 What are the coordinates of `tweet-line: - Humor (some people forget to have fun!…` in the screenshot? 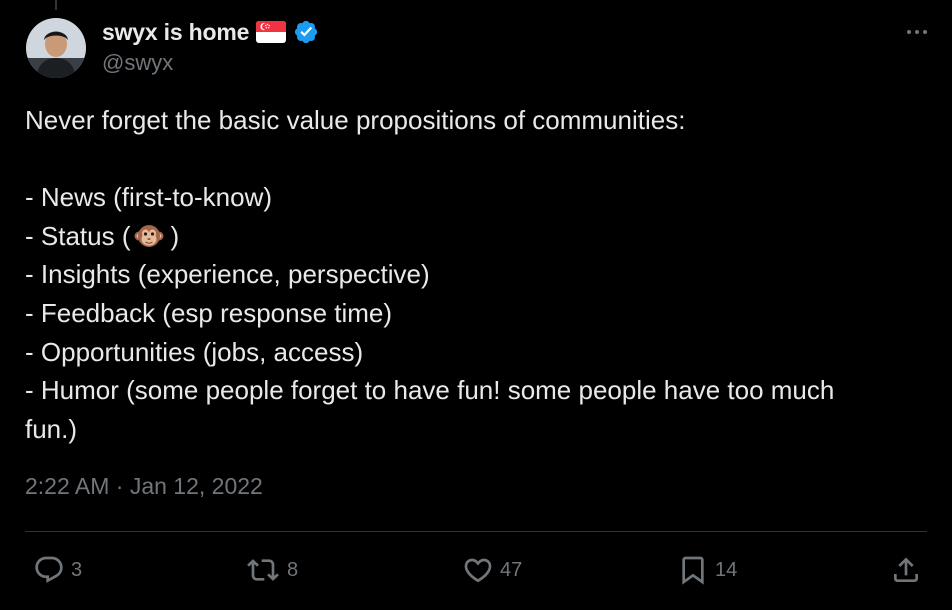 It's located at (430, 390).